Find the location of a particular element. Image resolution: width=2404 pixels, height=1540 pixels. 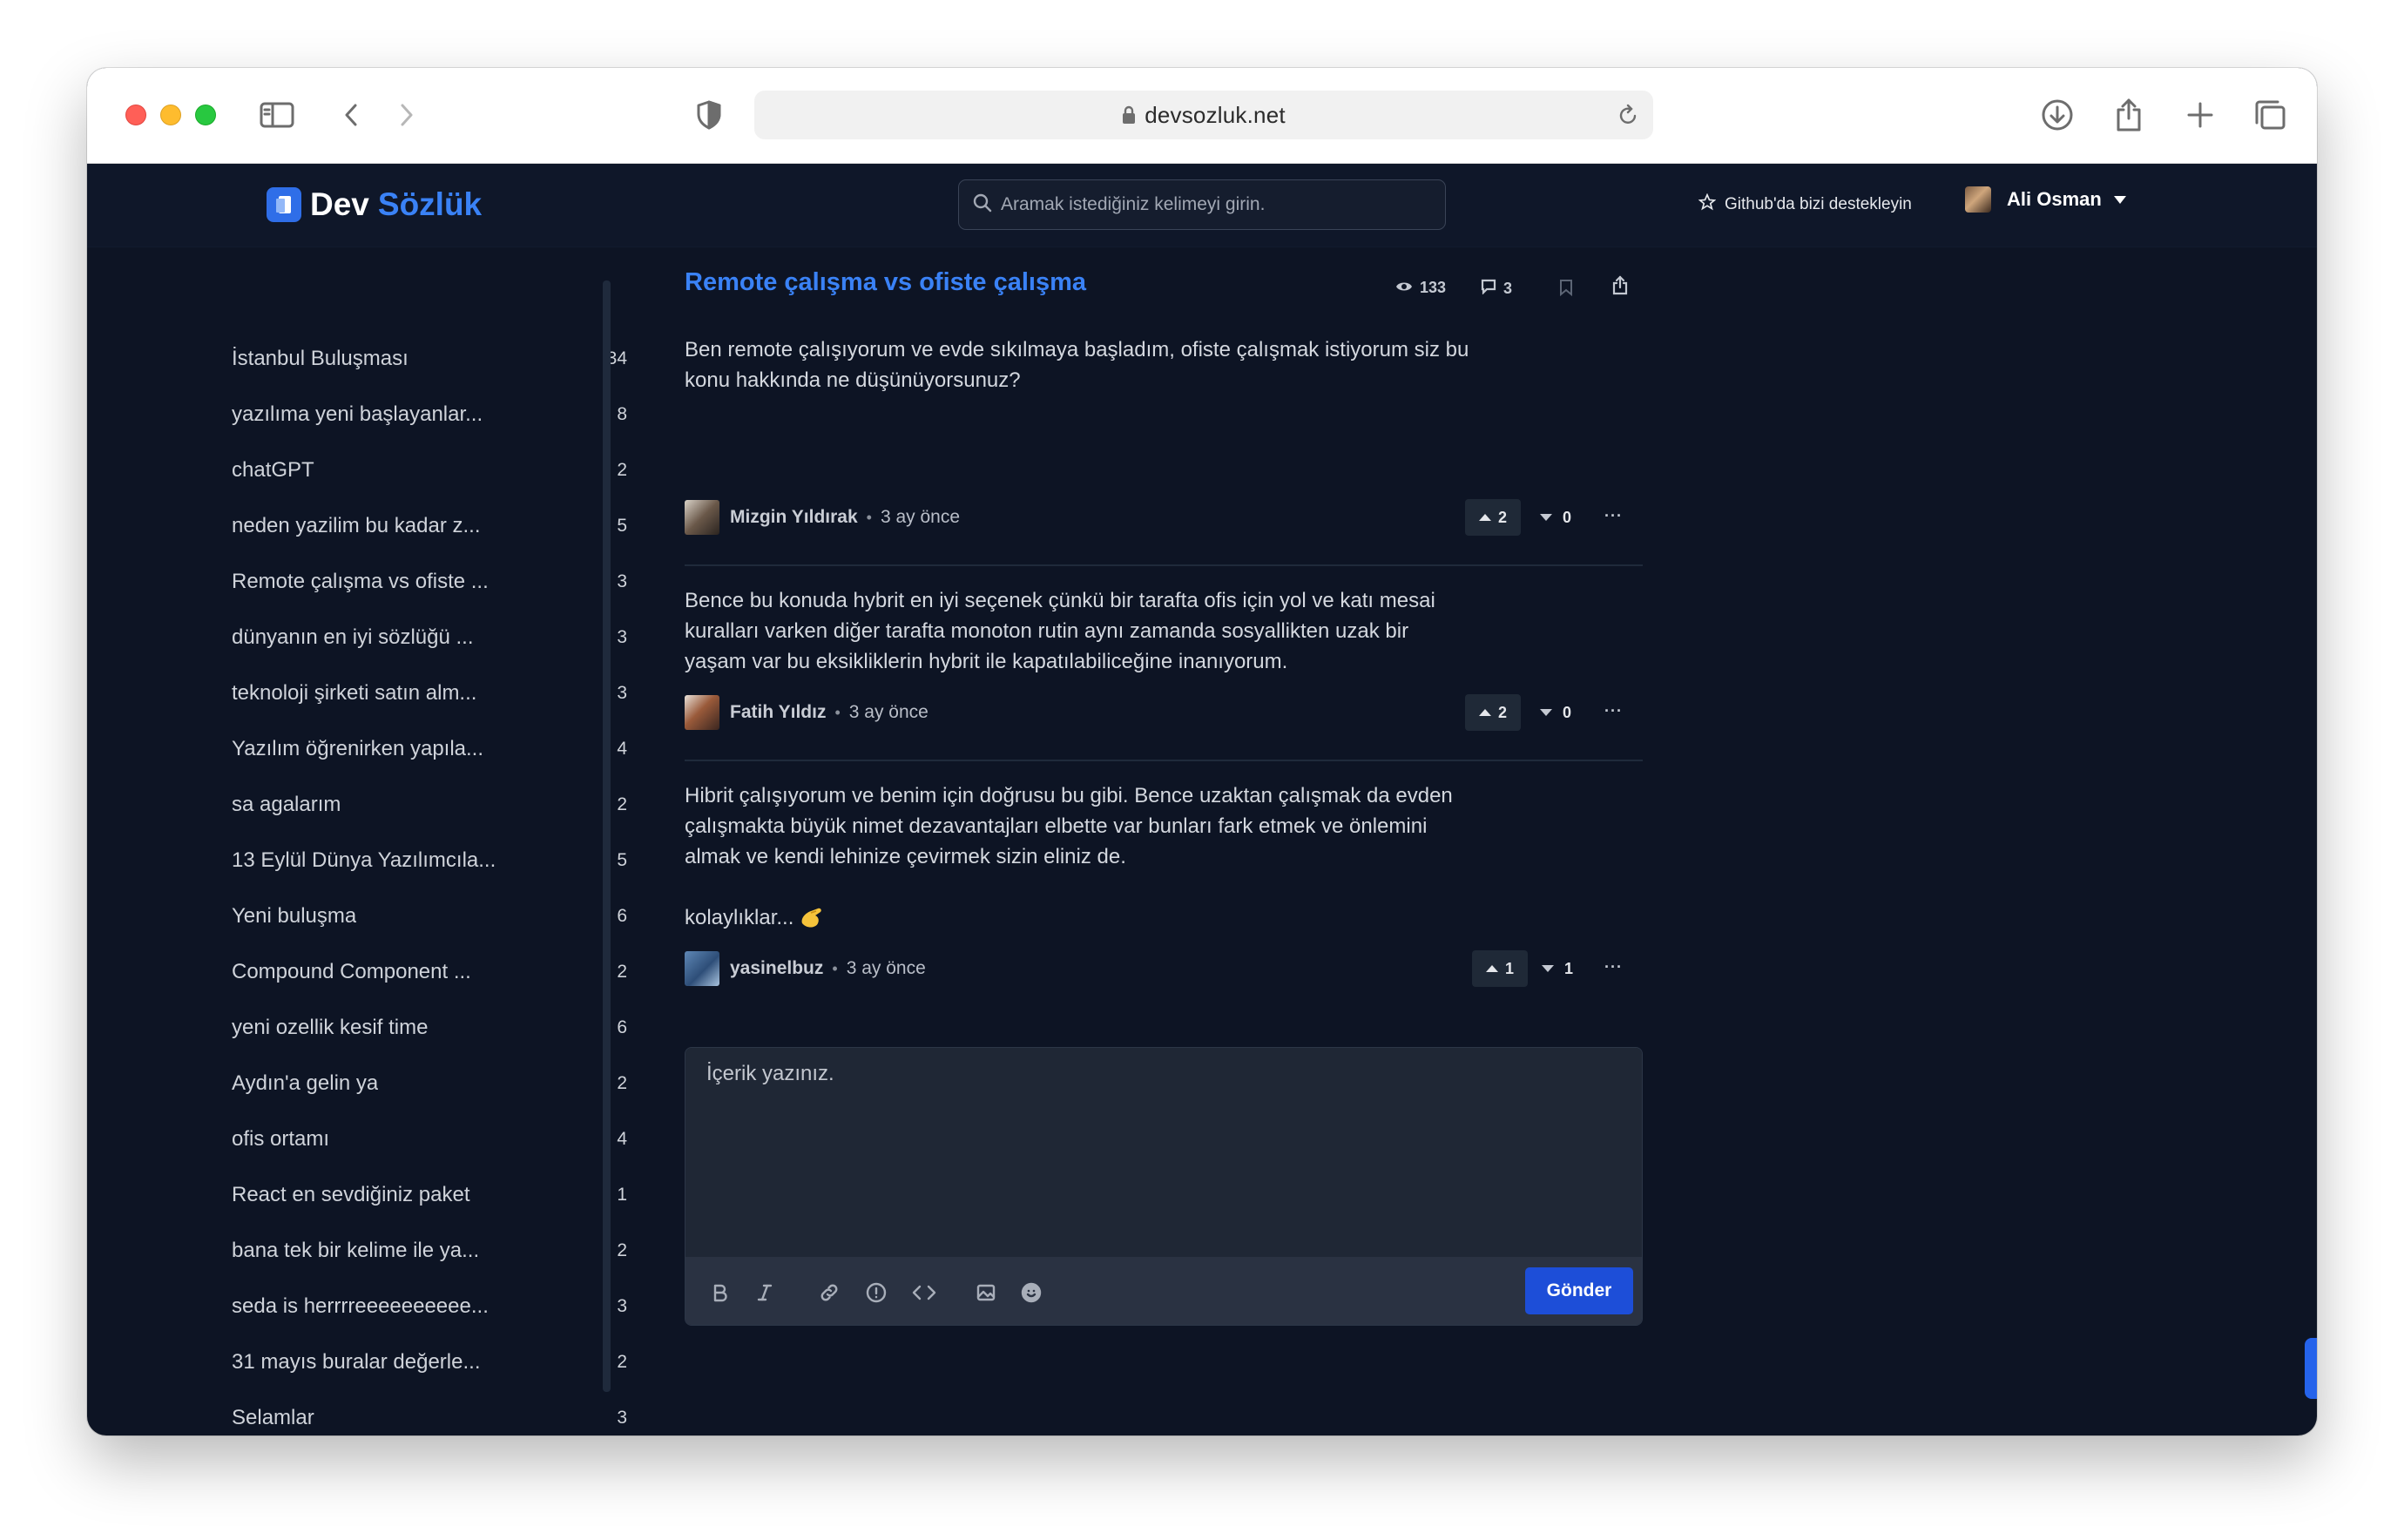

github-support-label: Github'da bizi destekleyin is located at coordinates (1819, 204).